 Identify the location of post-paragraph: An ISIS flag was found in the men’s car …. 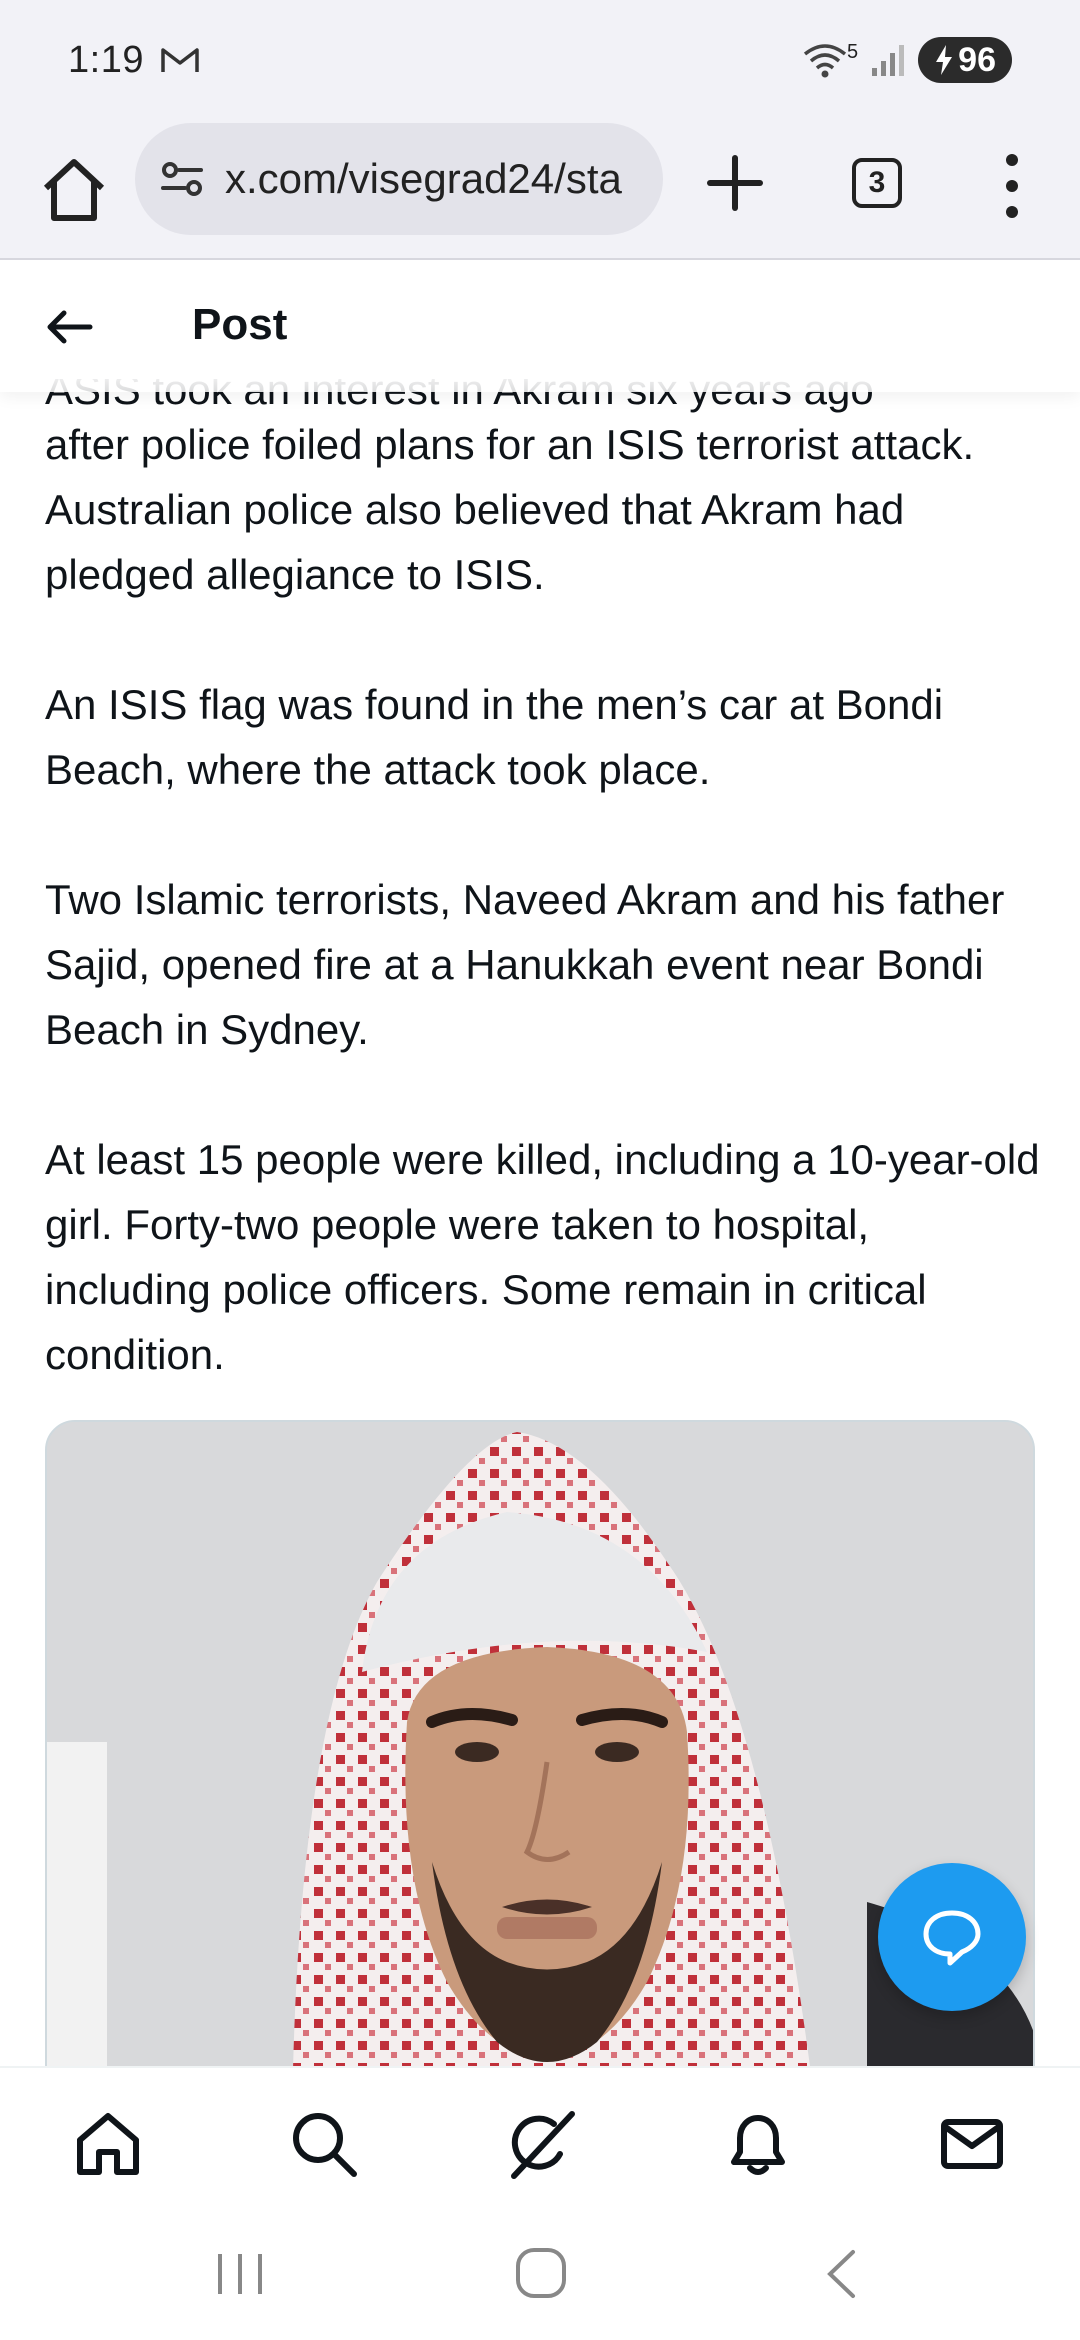
(494, 737).